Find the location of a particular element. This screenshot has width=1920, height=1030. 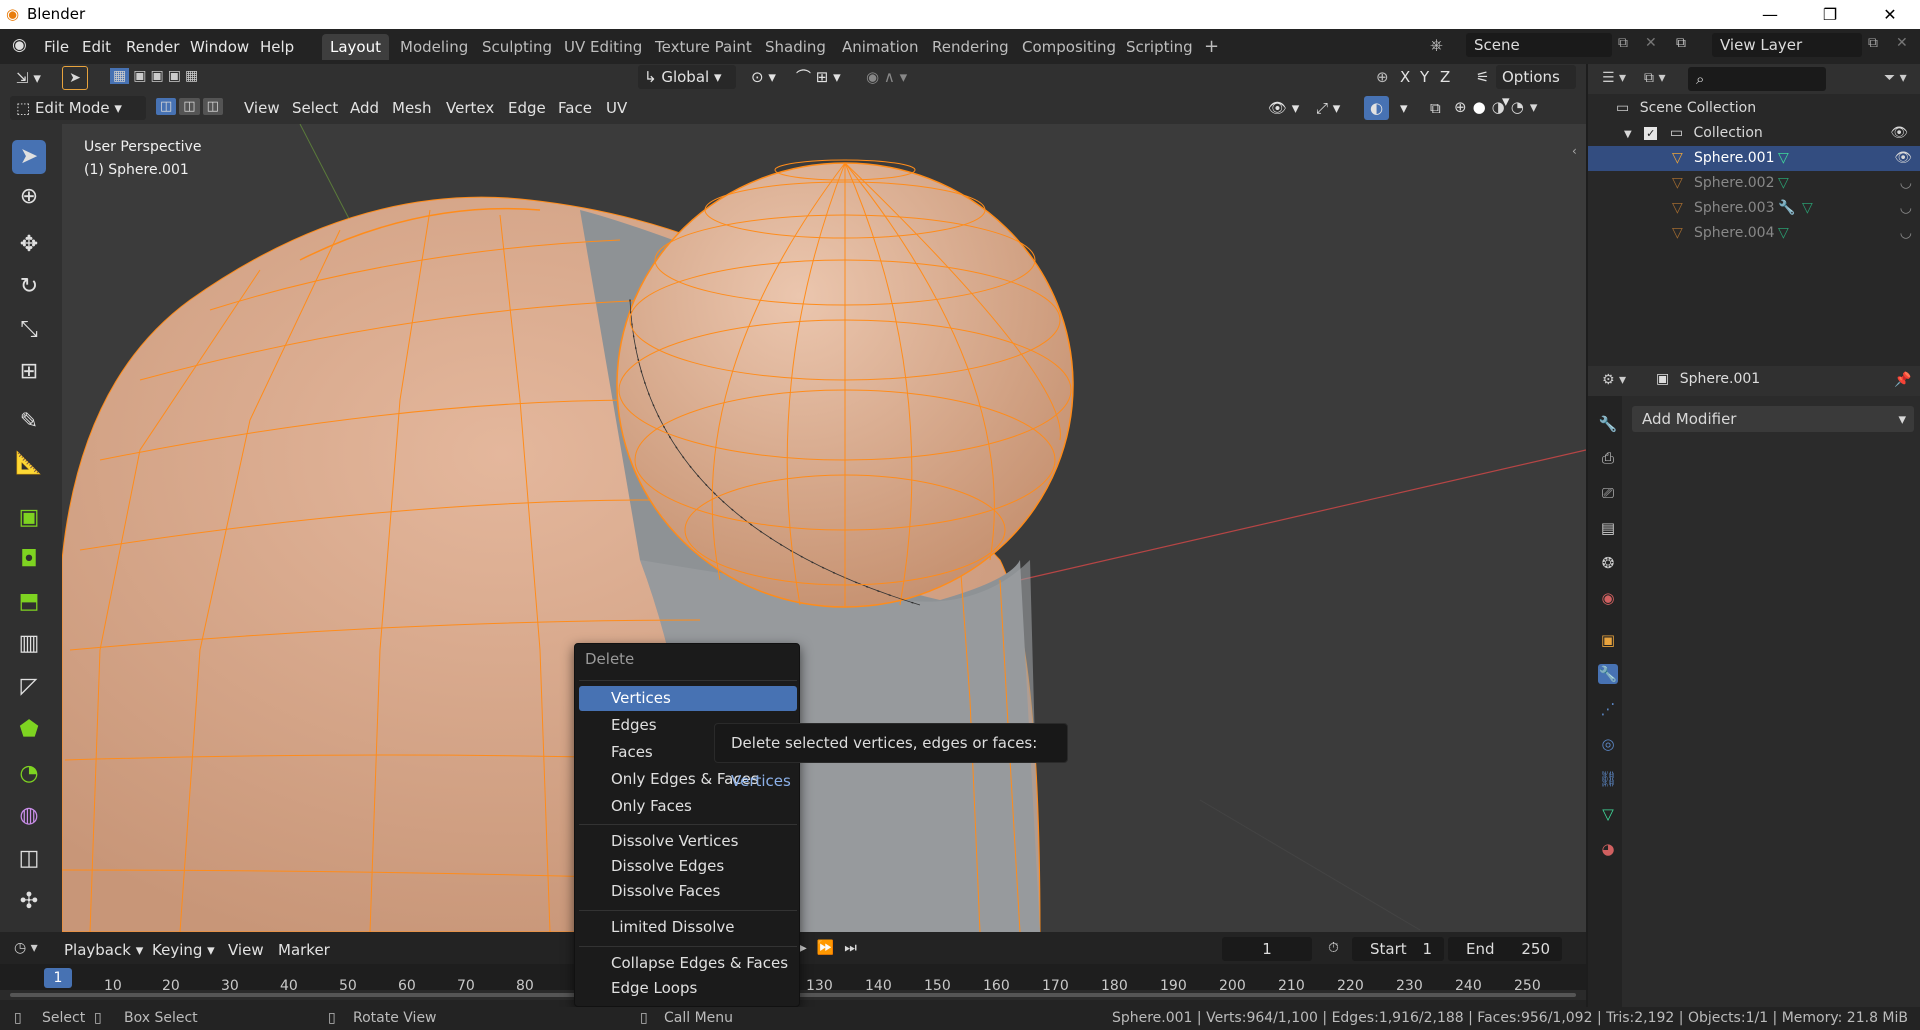

menu-playback: Playback ▾ is located at coordinates (103, 950).